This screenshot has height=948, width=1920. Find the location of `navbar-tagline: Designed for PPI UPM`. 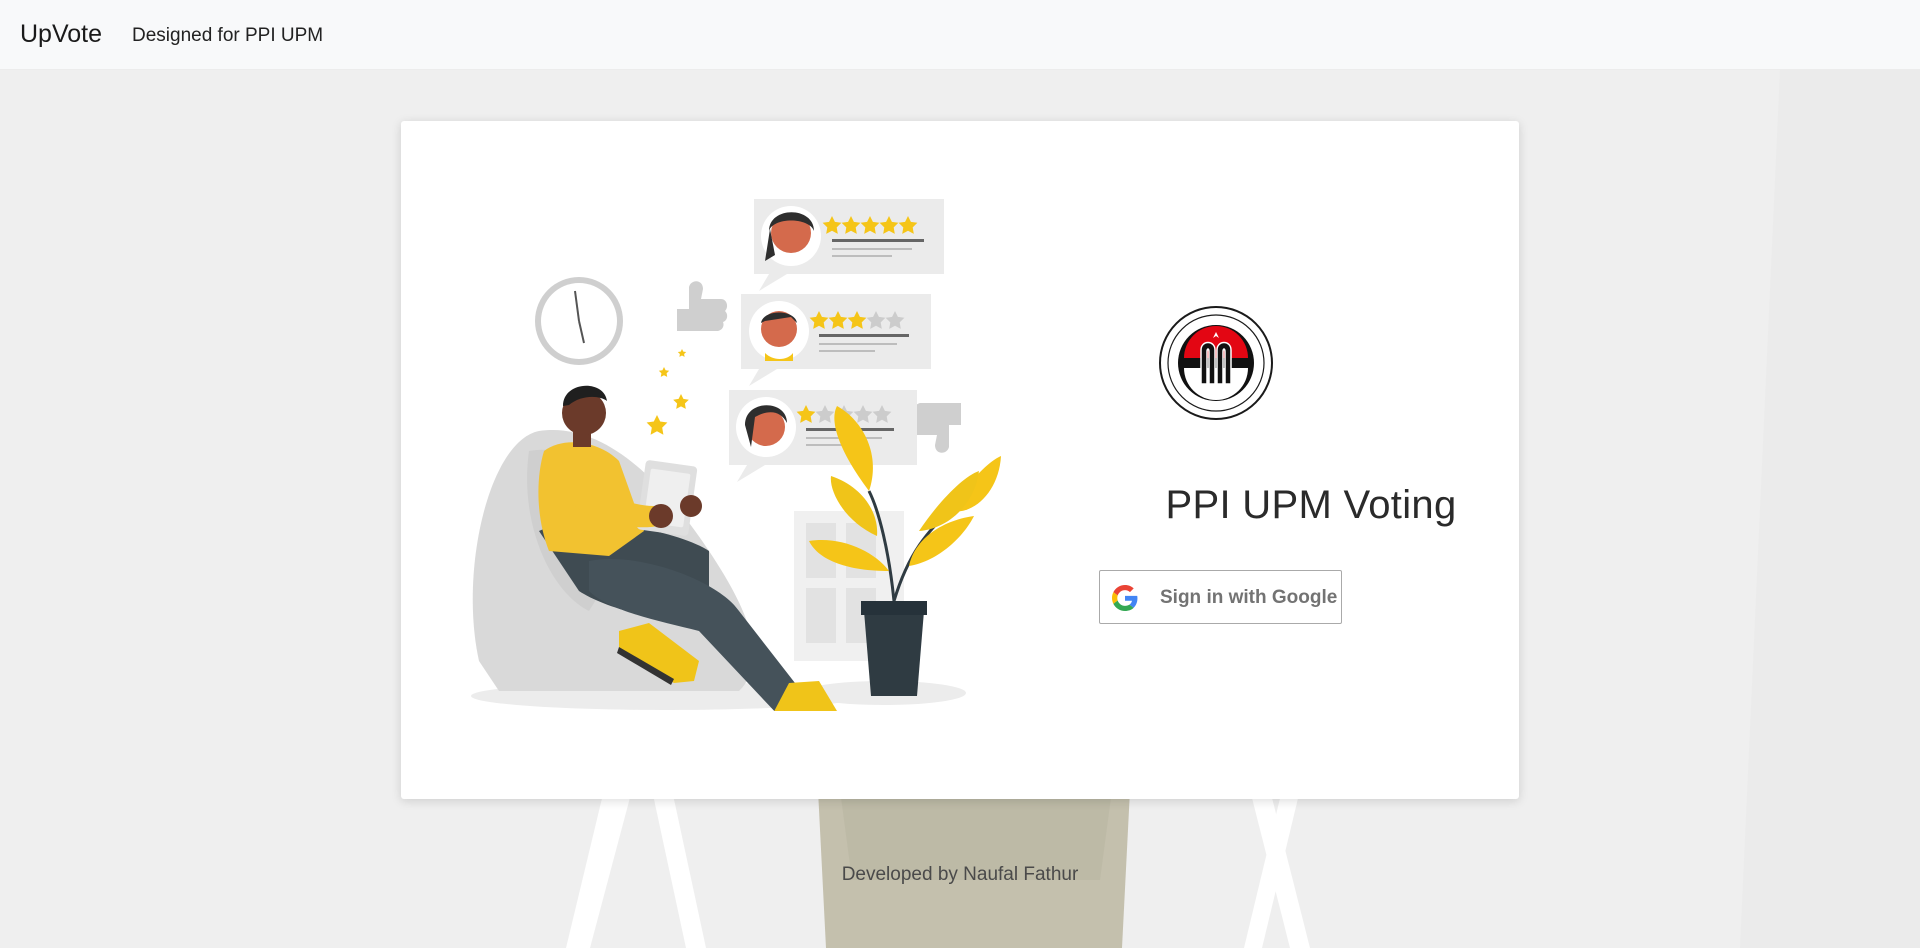

navbar-tagline: Designed for PPI UPM is located at coordinates (228, 35).